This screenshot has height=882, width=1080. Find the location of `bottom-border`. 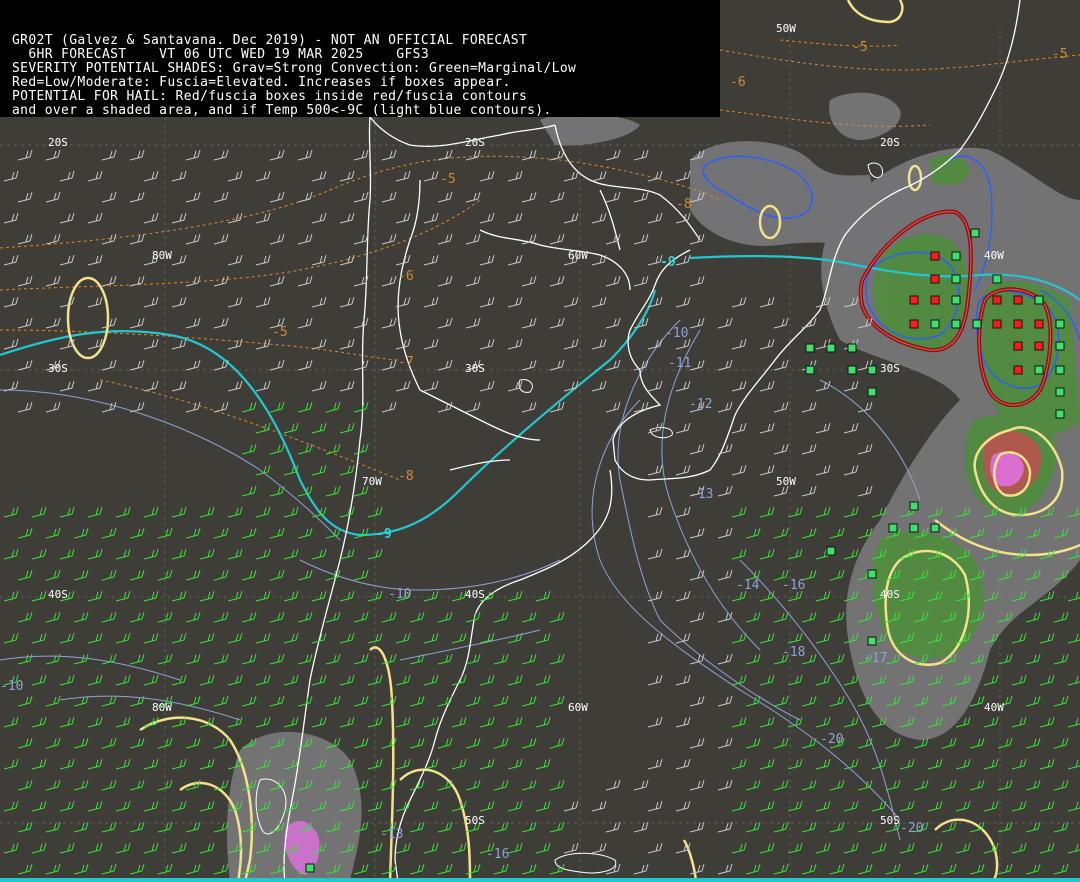

bottom-border is located at coordinates (540, 880).